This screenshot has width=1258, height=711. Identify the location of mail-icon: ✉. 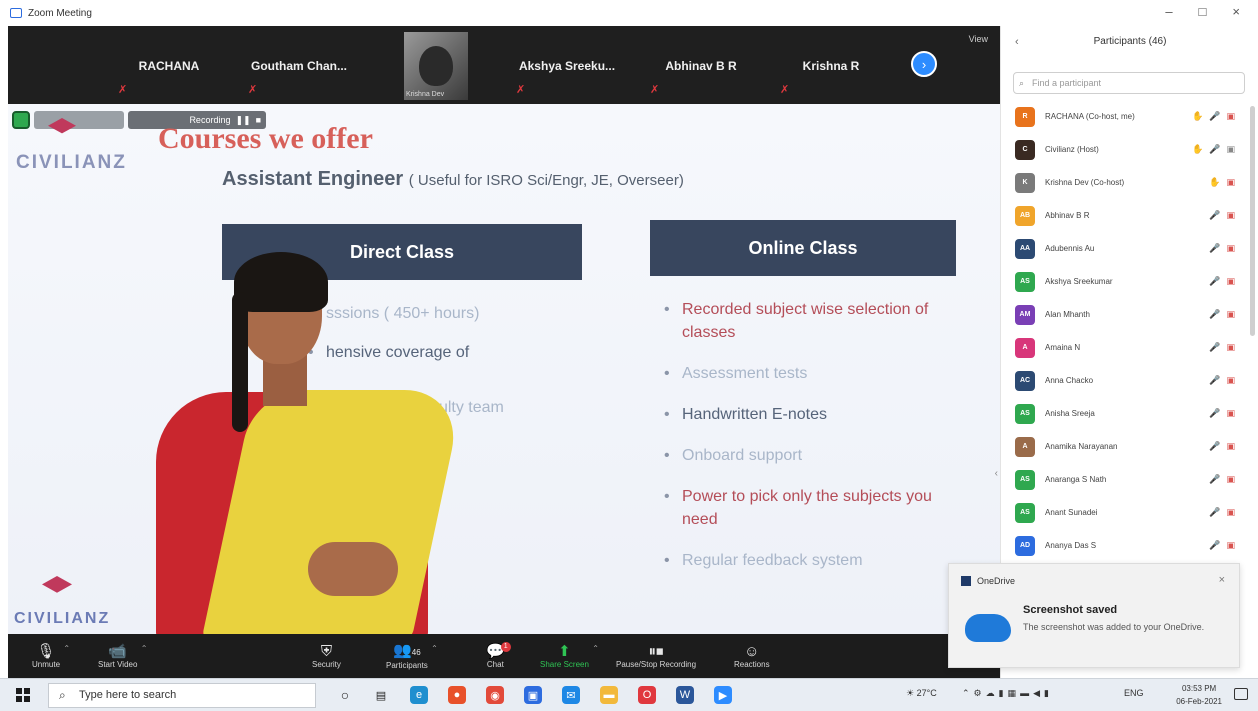
(571, 695).